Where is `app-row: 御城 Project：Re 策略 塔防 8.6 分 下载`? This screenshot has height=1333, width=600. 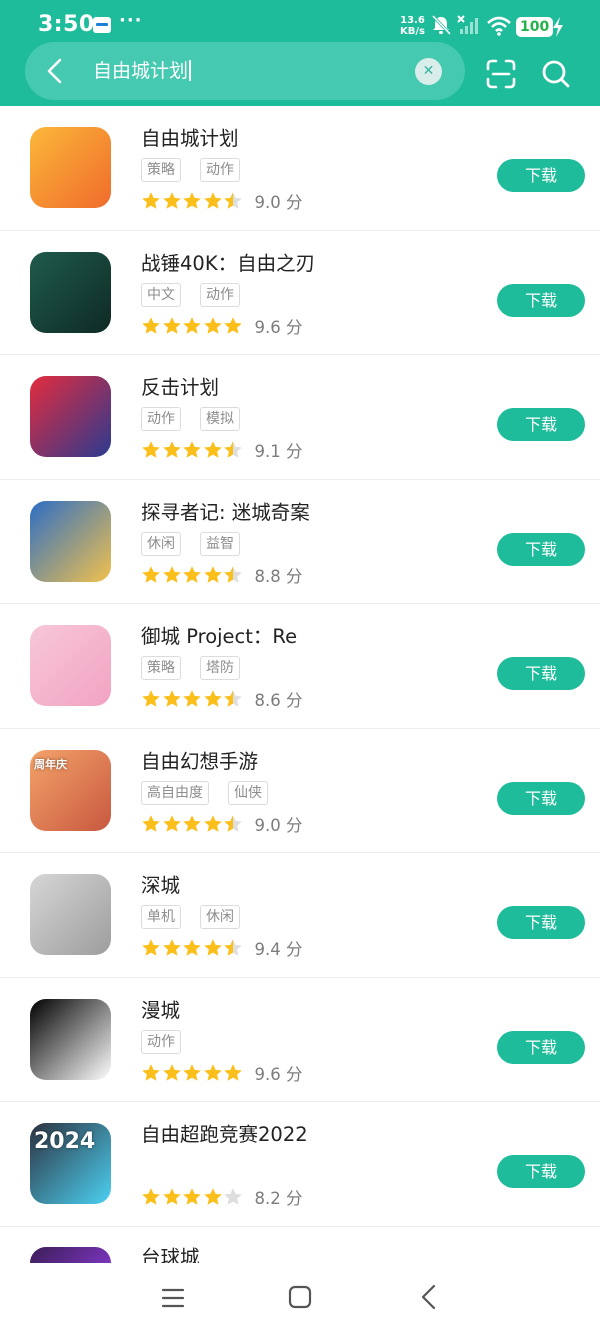
app-row: 御城 Project：Re 策略 塔防 8.6 分 下载 is located at coordinates (300, 666).